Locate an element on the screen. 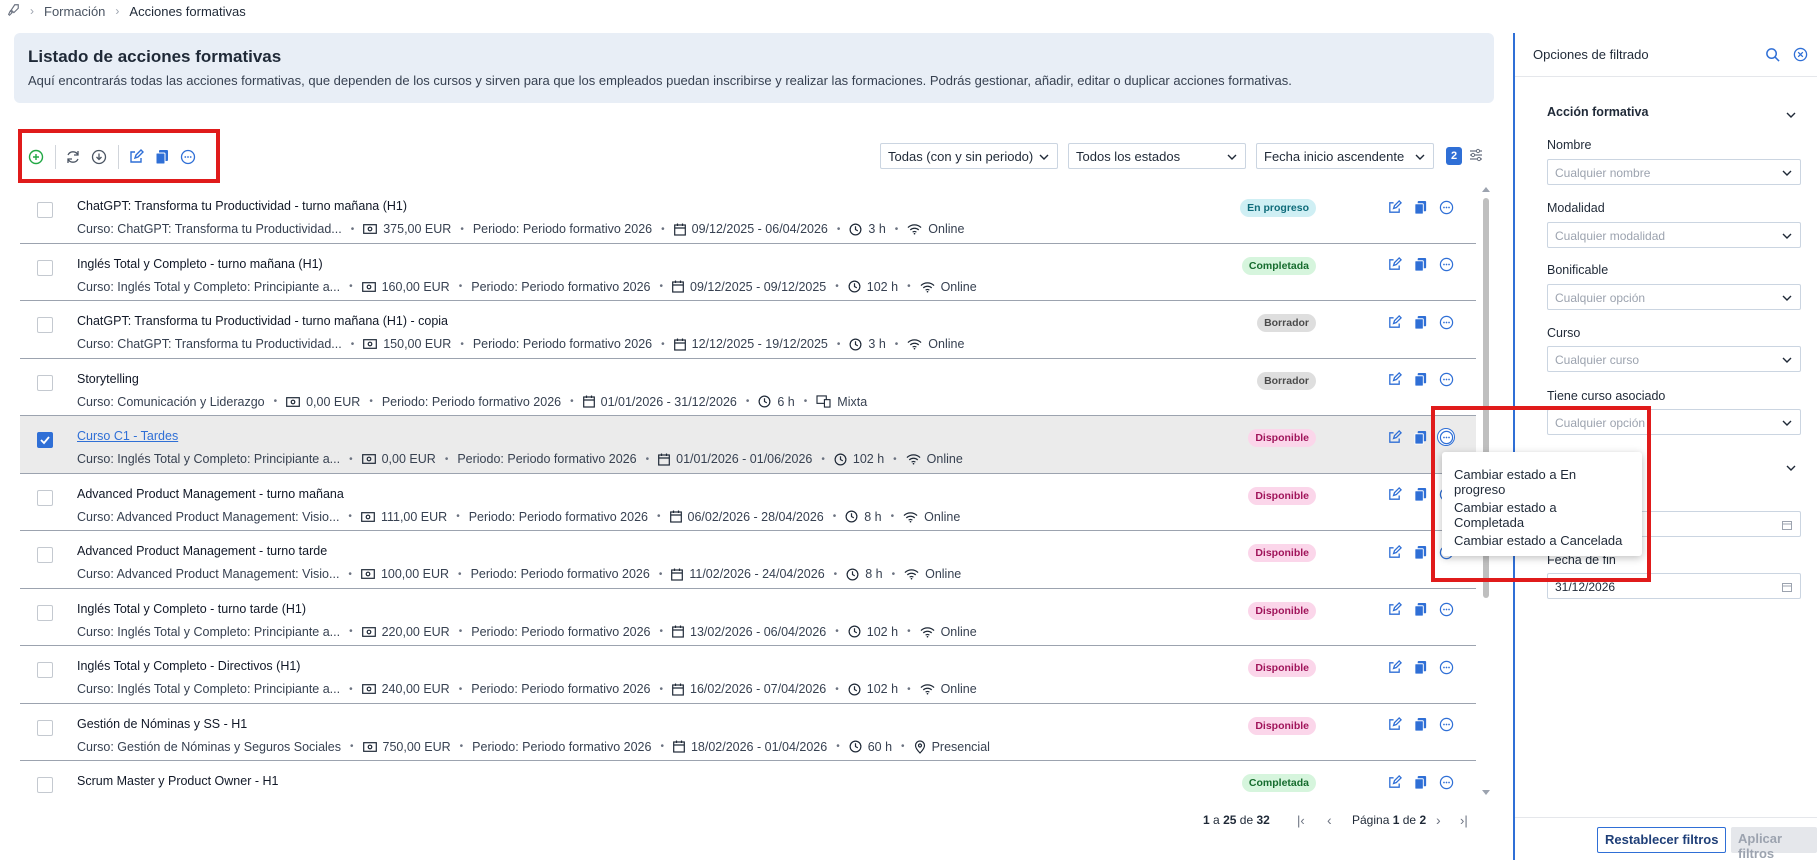 This screenshot has height=861, width=1817. close-icon is located at coordinates (1800, 57).